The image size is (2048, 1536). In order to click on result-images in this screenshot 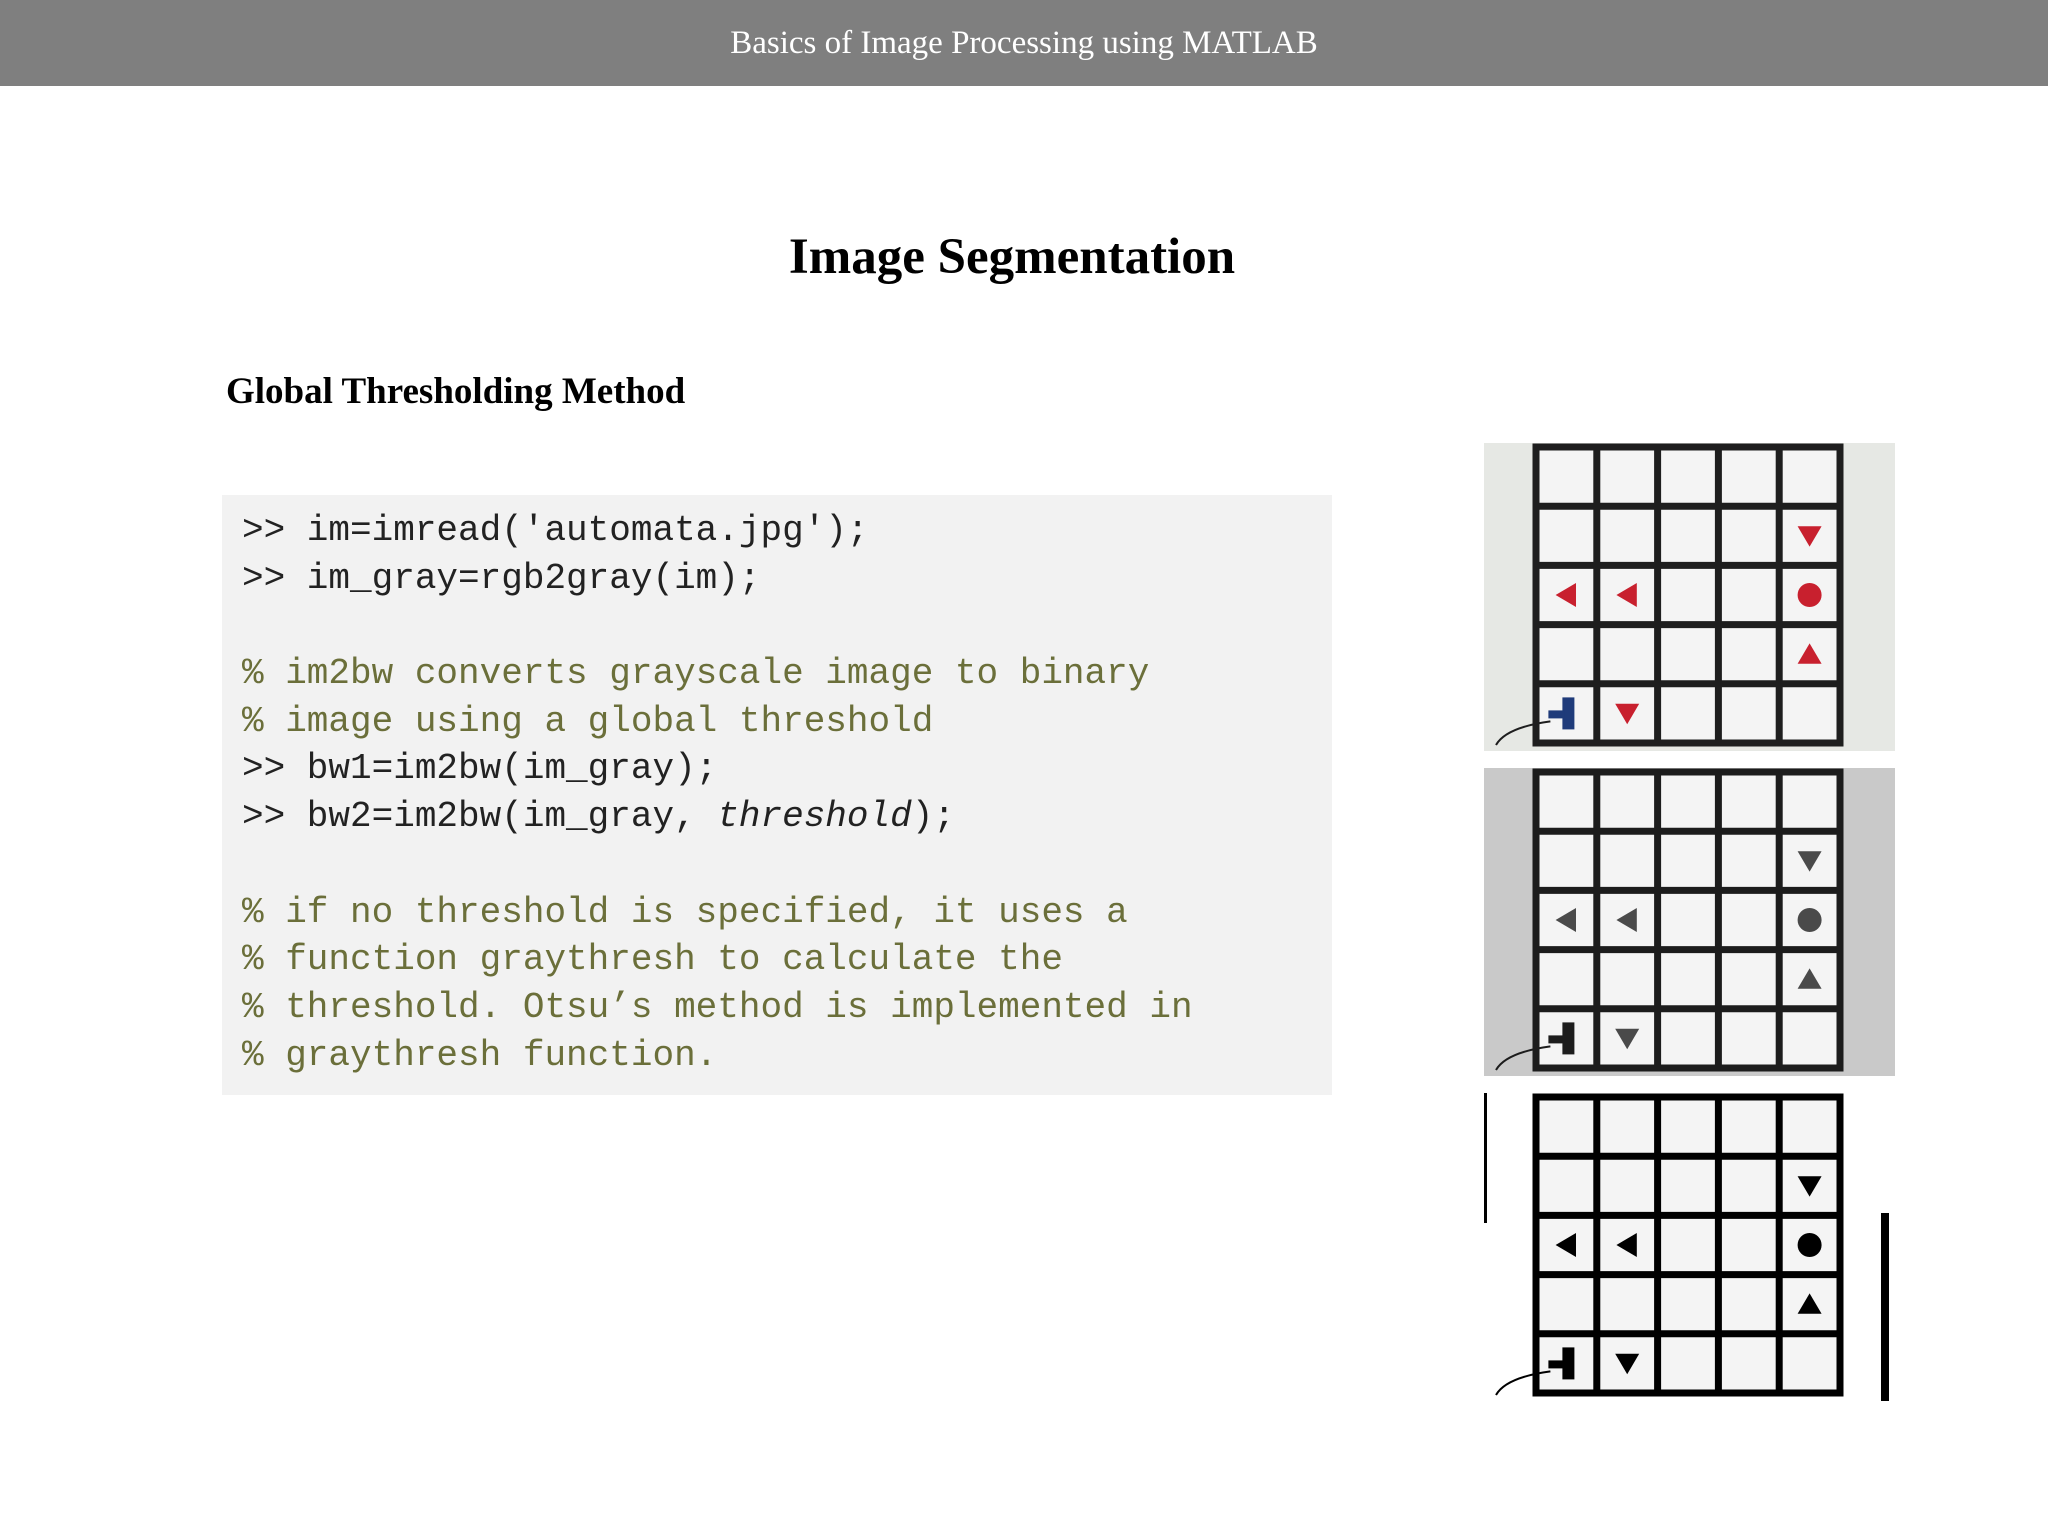, I will do `click(1689, 930)`.